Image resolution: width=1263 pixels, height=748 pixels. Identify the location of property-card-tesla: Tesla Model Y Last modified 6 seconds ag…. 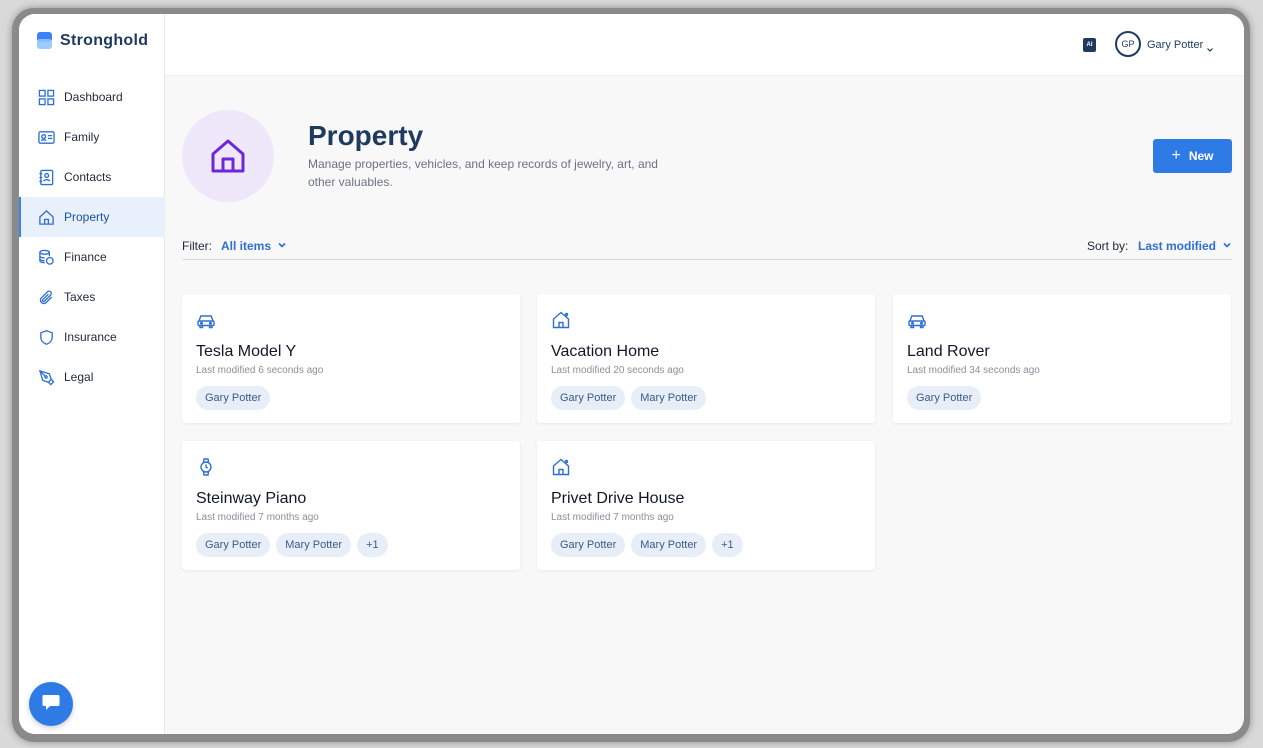
(351, 358).